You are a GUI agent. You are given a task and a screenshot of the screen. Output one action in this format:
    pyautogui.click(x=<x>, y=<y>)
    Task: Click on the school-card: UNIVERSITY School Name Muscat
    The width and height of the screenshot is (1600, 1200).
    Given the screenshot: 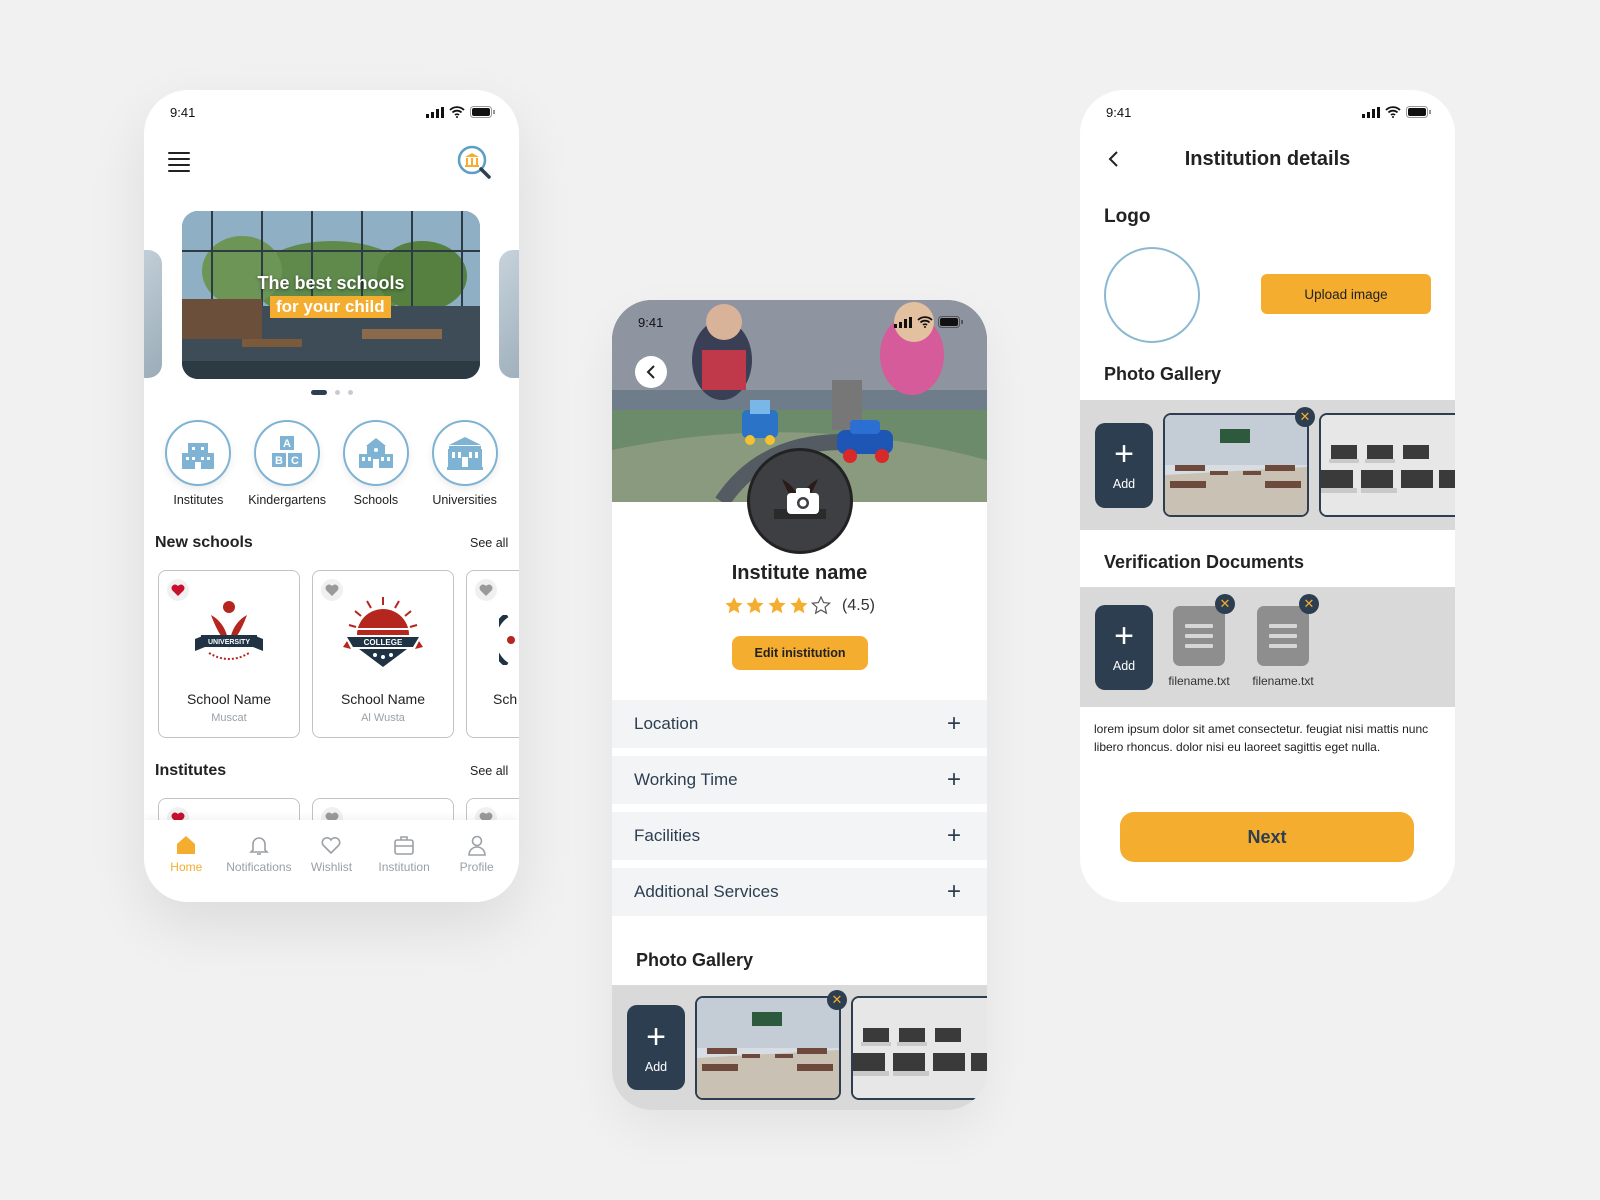 What is the action you would take?
    pyautogui.click(x=229, y=654)
    